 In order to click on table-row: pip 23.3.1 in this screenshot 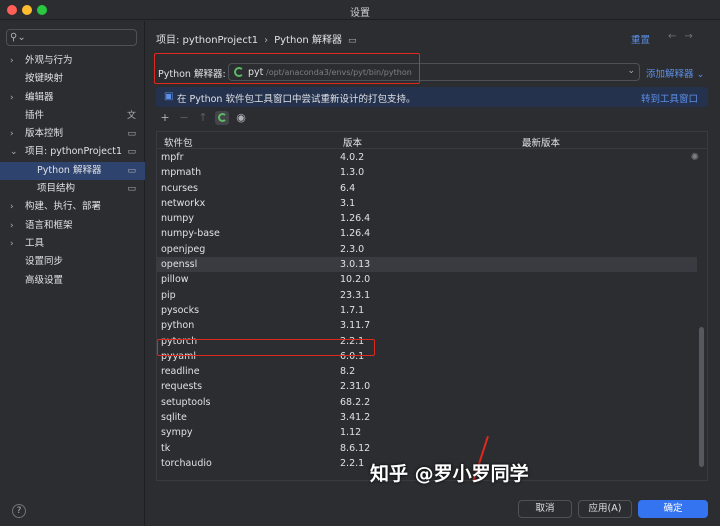, I will do `click(427, 295)`.